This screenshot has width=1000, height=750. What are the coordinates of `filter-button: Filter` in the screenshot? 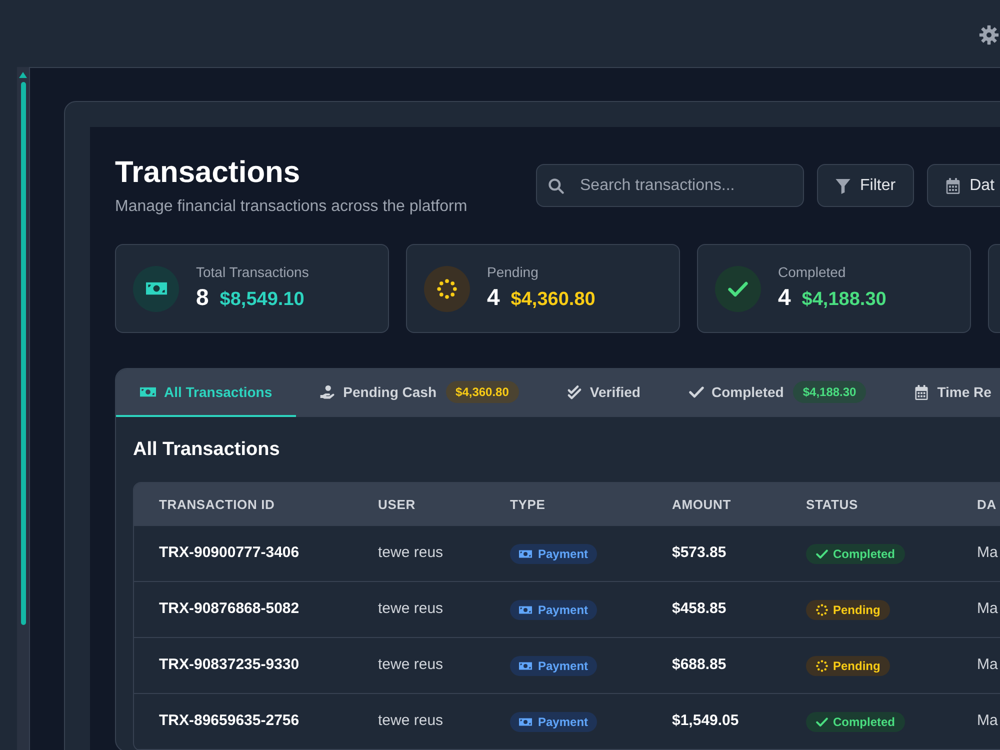 It's located at (865, 185).